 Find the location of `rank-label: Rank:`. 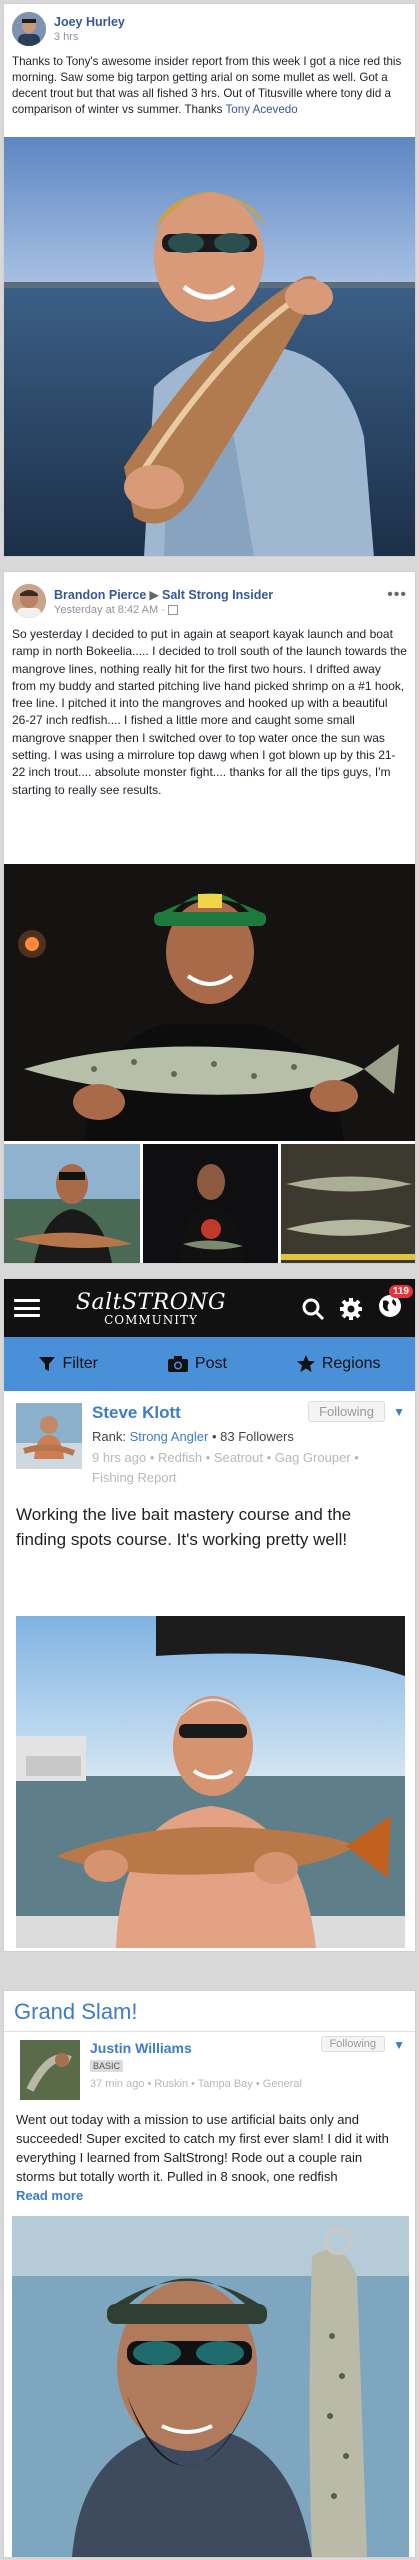

rank-label: Rank: is located at coordinates (111, 1436).